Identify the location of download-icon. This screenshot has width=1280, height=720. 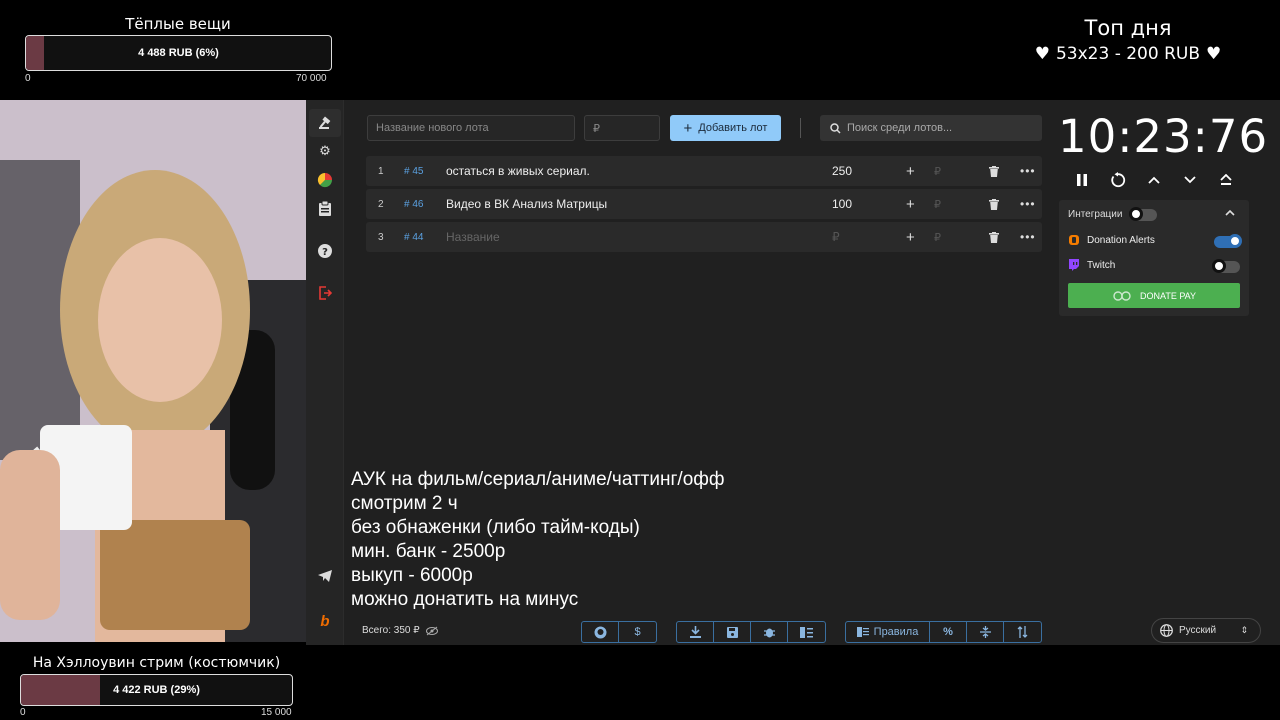
(695, 632).